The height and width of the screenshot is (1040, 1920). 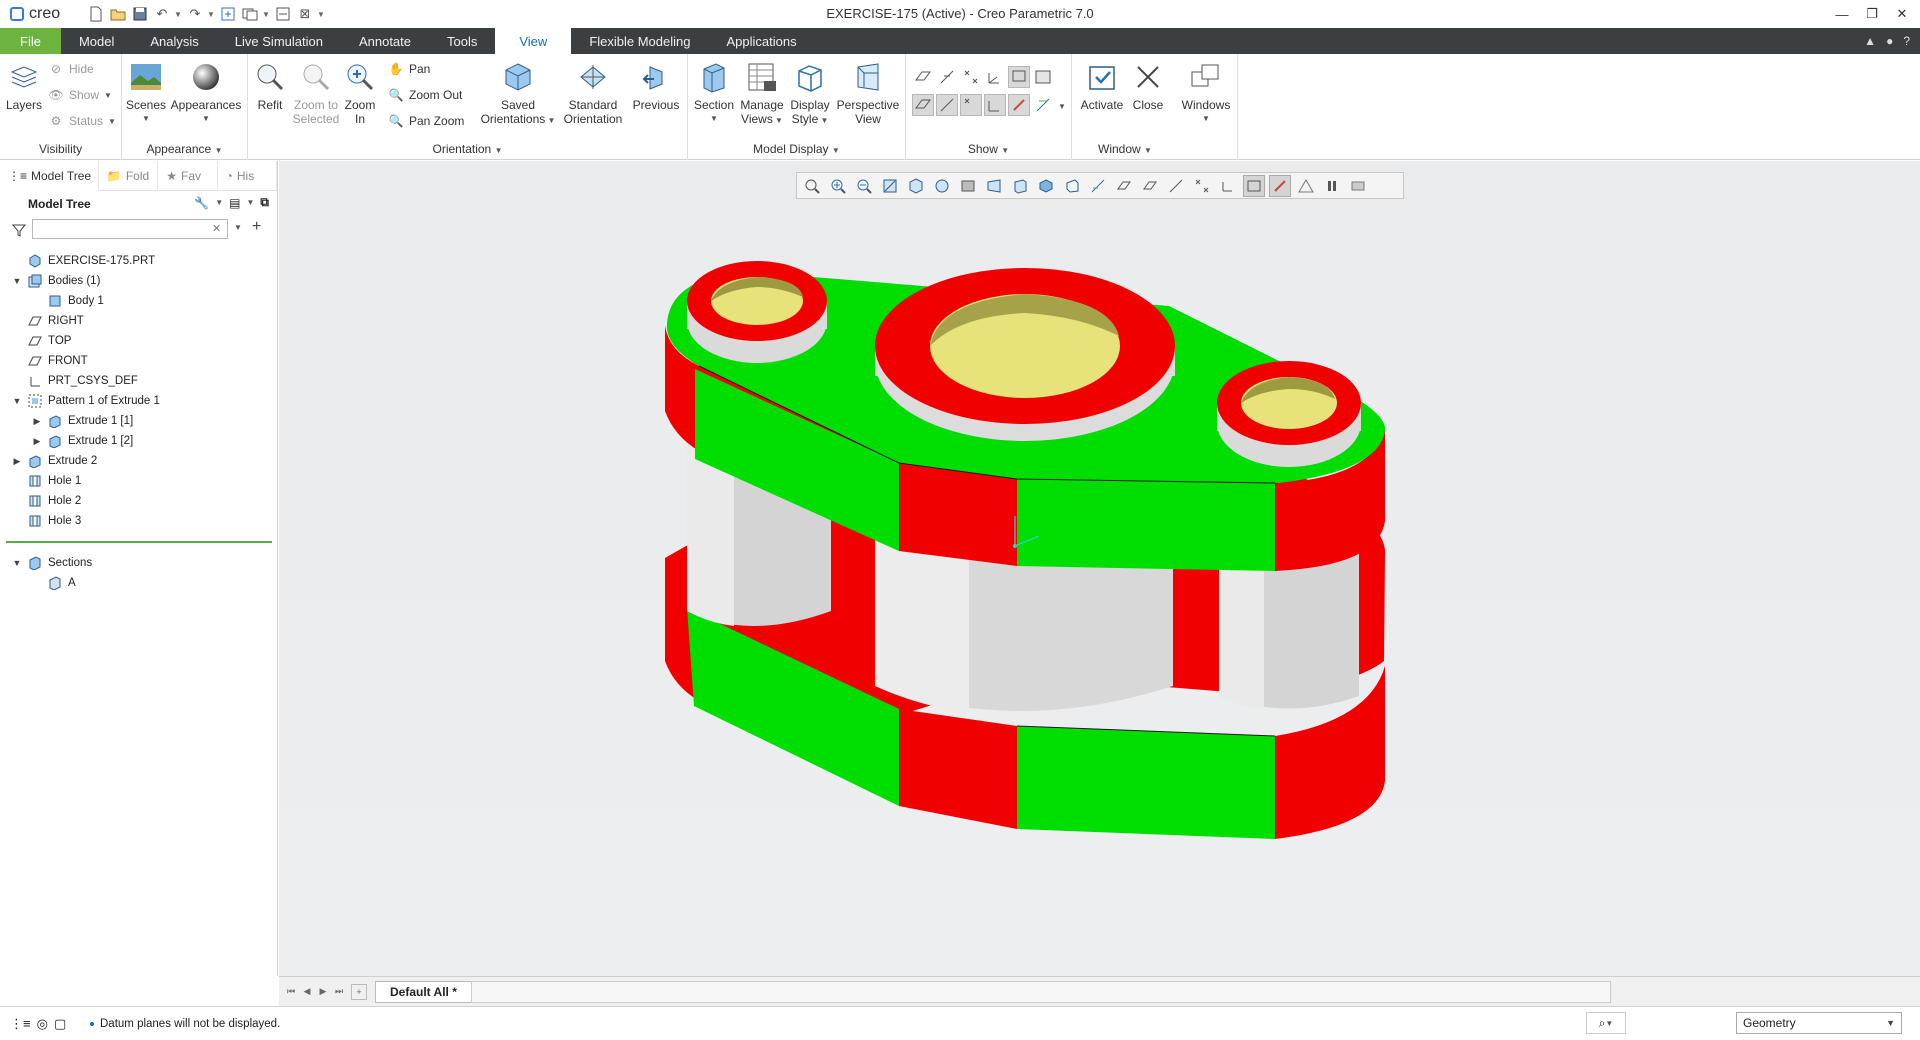 I want to click on appearance-group-label: Appearance ▼, so click(x=184, y=149).